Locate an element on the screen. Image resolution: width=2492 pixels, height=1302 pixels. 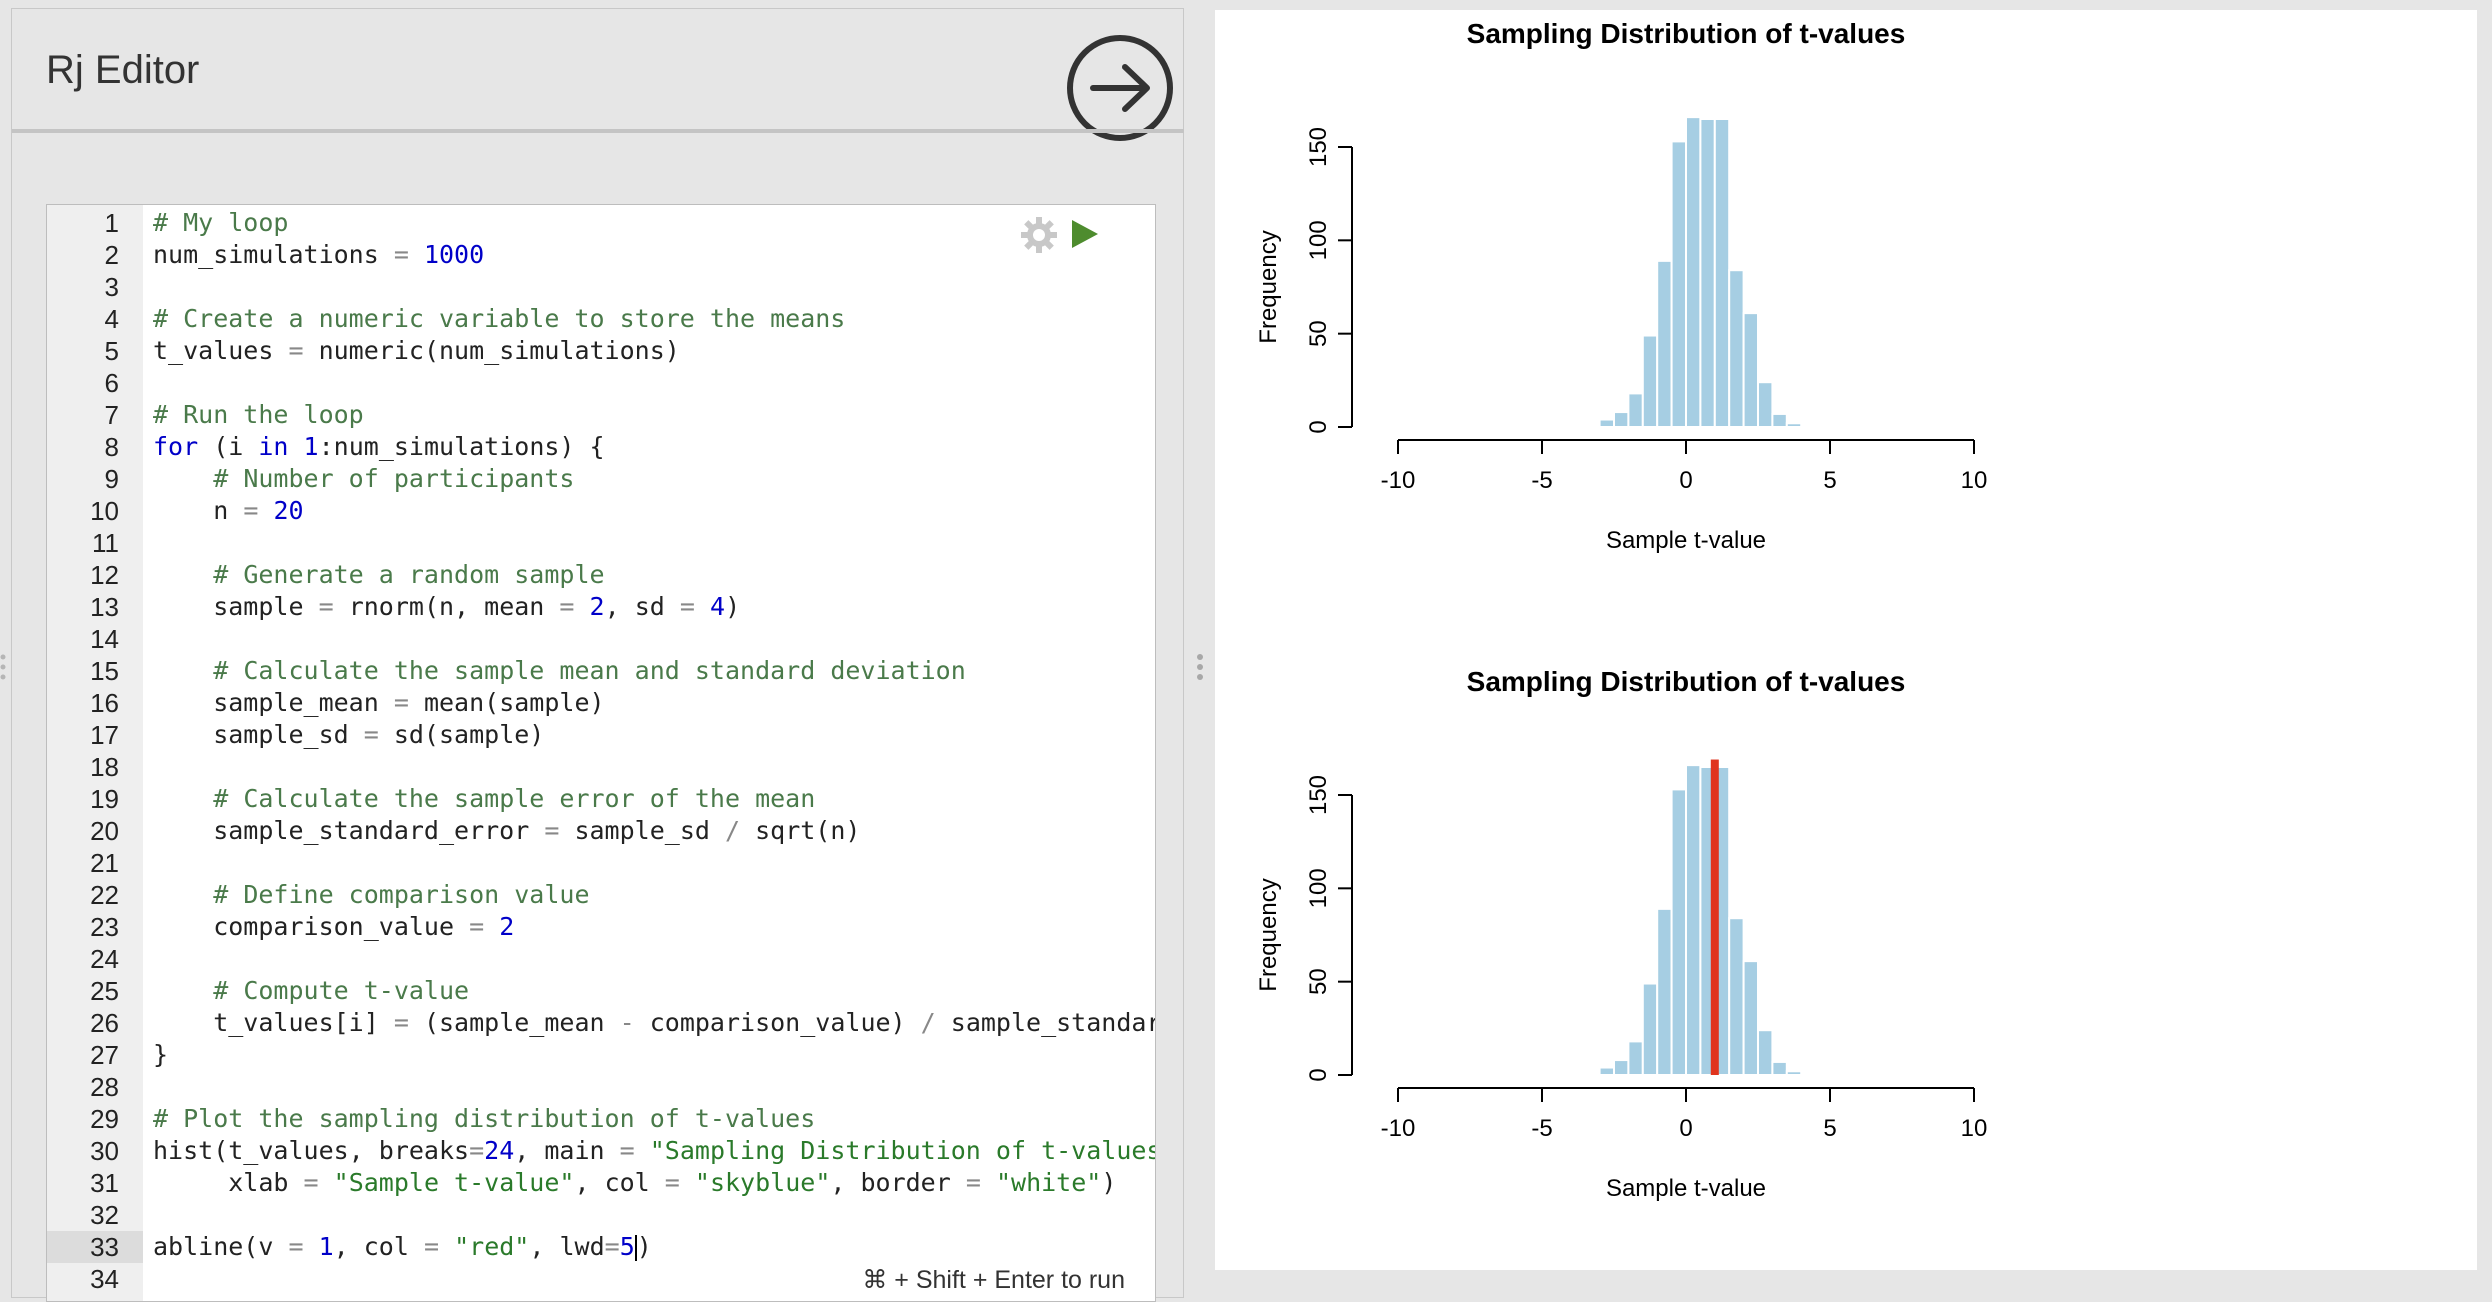
code-token: xlab is located at coordinates (228, 1182).